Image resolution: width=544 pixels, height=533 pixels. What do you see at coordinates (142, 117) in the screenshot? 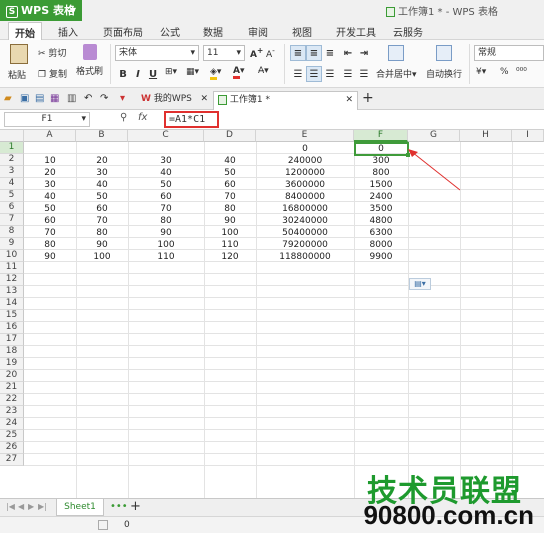
I see `insert-function-button: fx` at bounding box center [142, 117].